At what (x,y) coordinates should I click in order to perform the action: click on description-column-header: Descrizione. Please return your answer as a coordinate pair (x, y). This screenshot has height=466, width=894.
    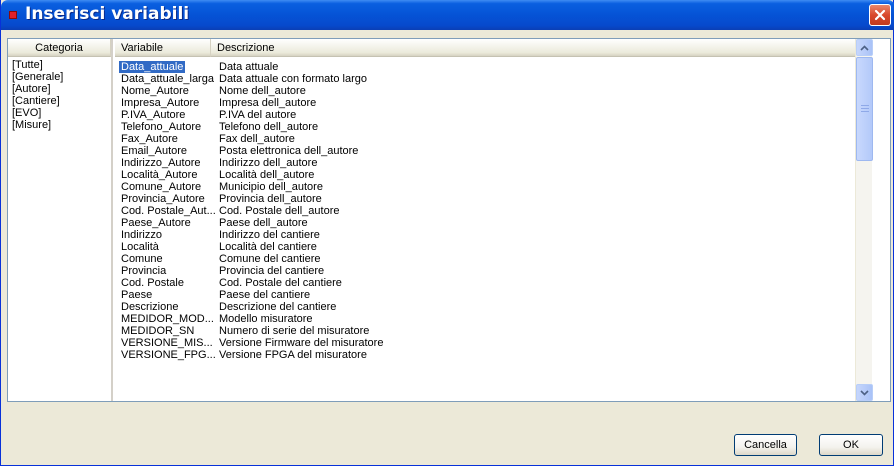
    Looking at the image, I should click on (541, 48).